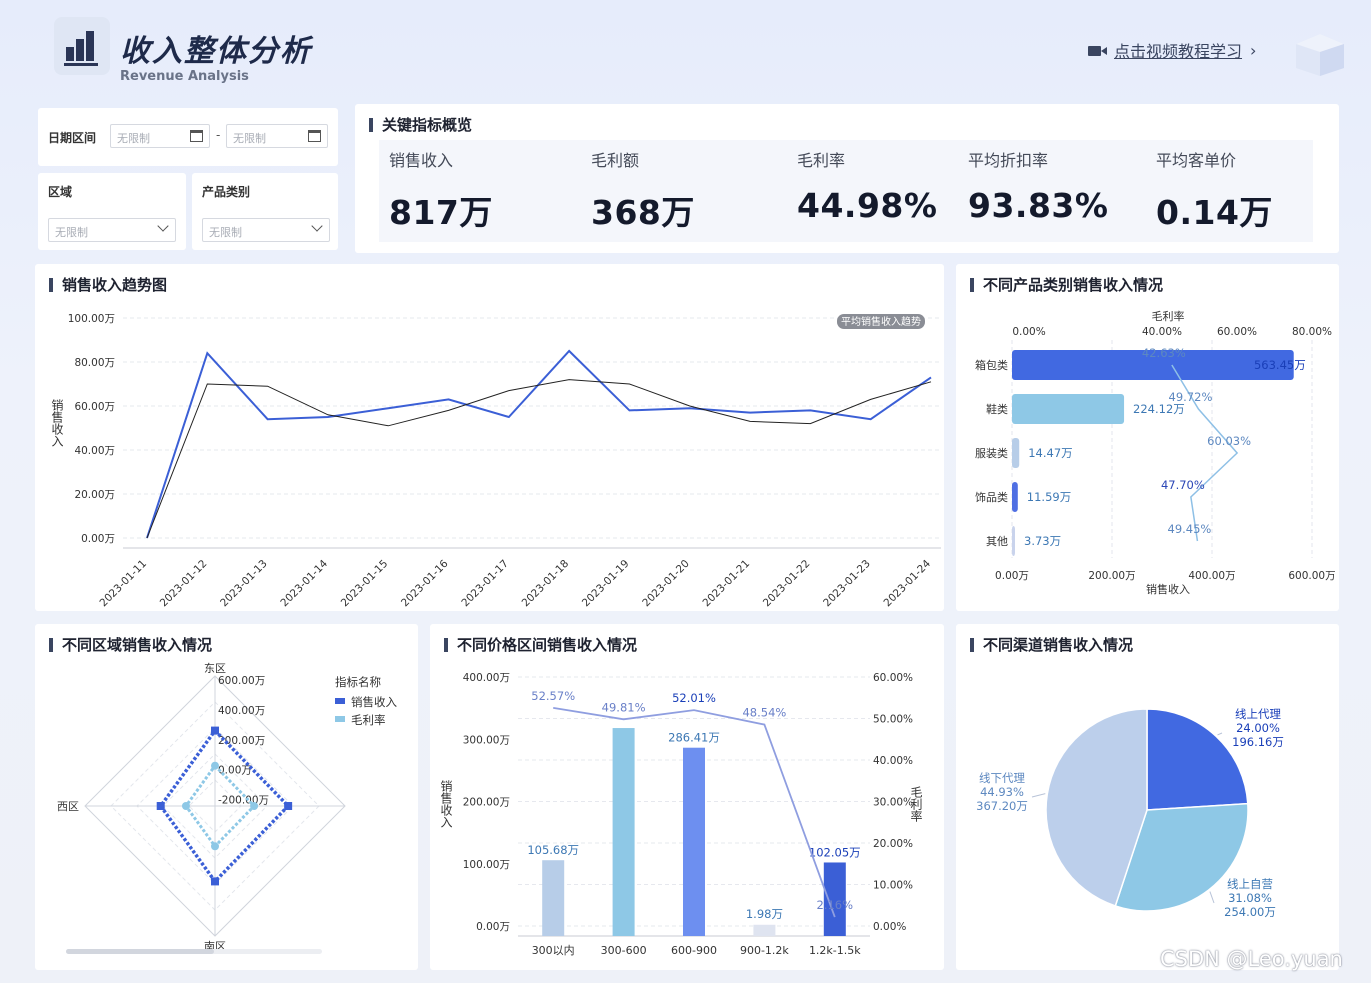  What do you see at coordinates (98, 539) in the screenshot?
I see `y-tick-label: 0.00万` at bounding box center [98, 539].